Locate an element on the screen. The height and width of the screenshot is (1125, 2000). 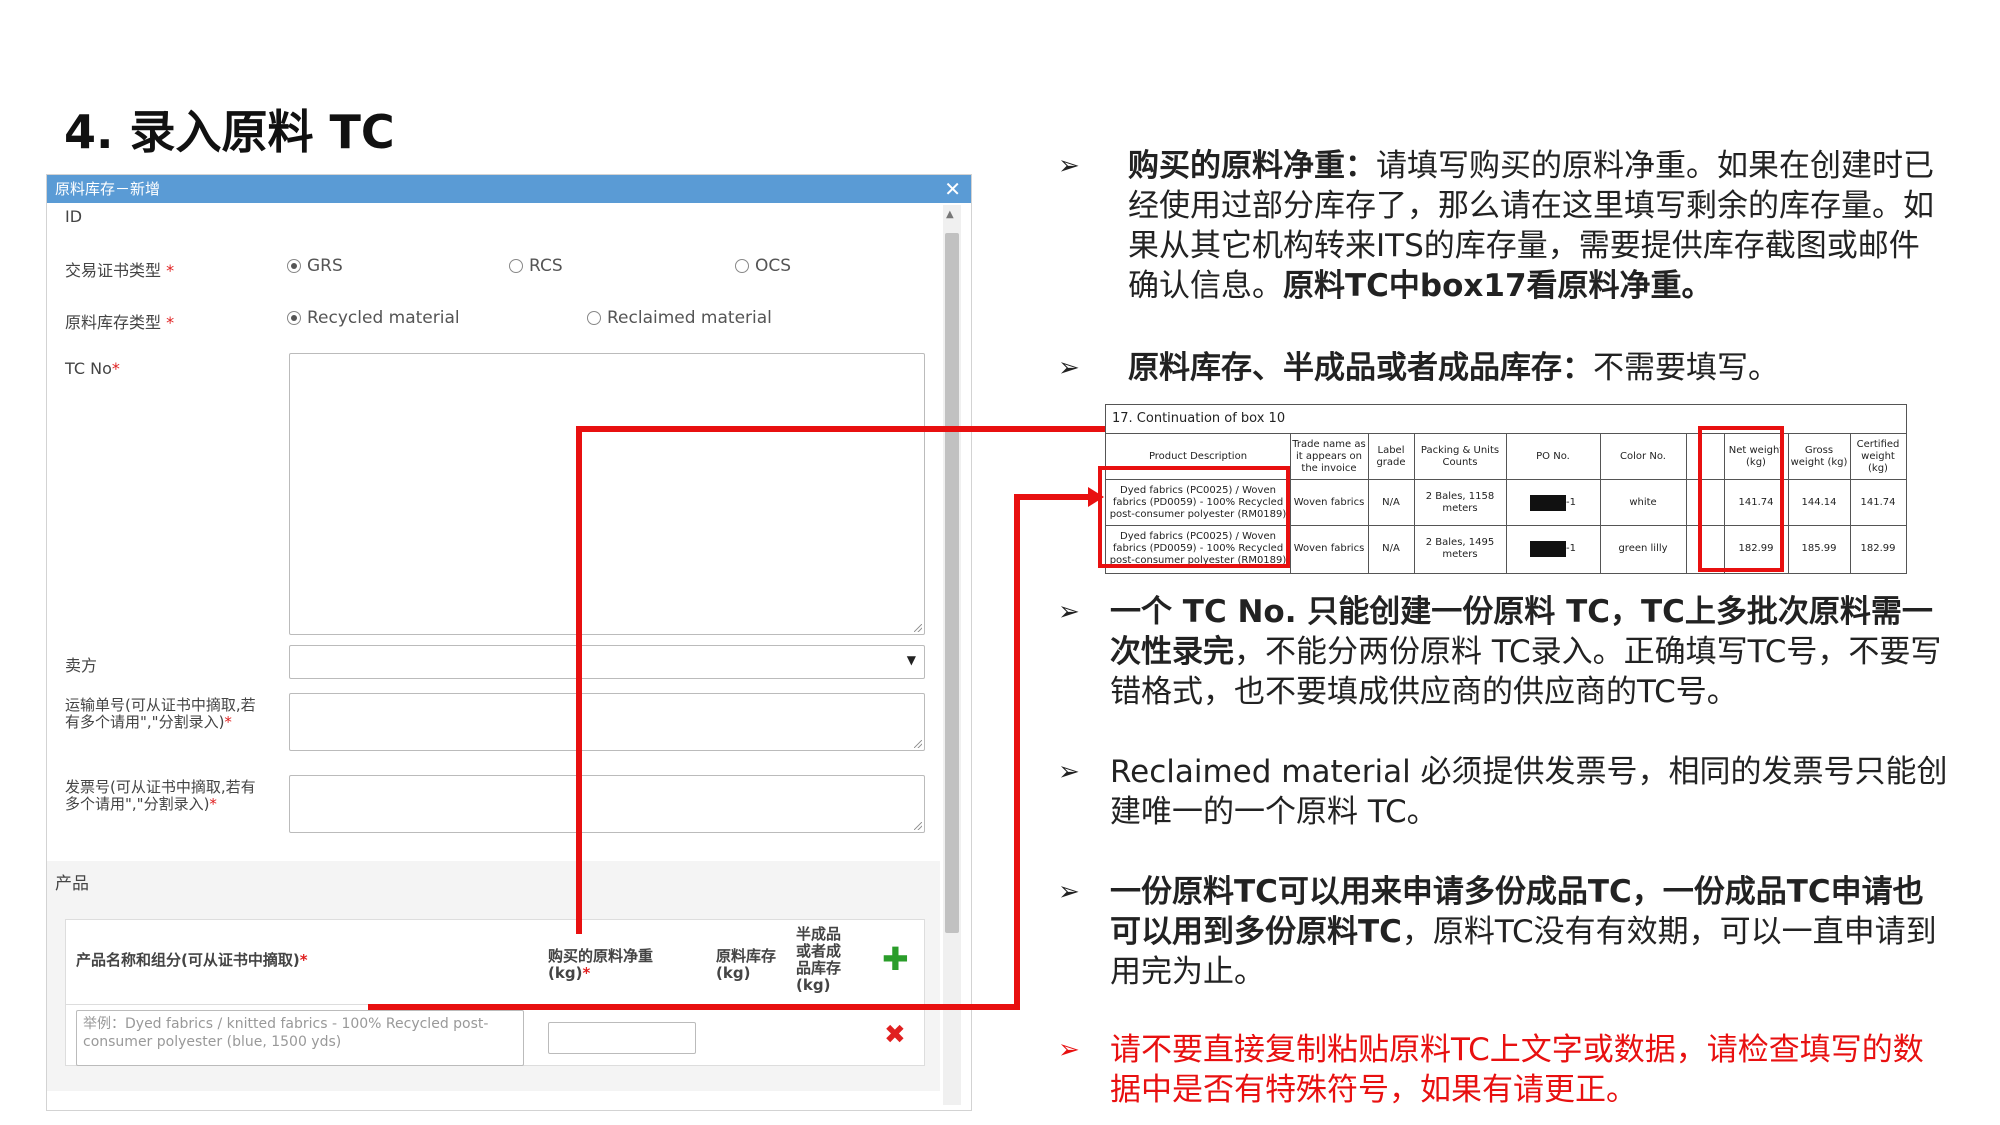
bullet-stock: ➢ 原料库存、半成品或者成品库存：不需要填写。 is located at coordinates (1418, 368).